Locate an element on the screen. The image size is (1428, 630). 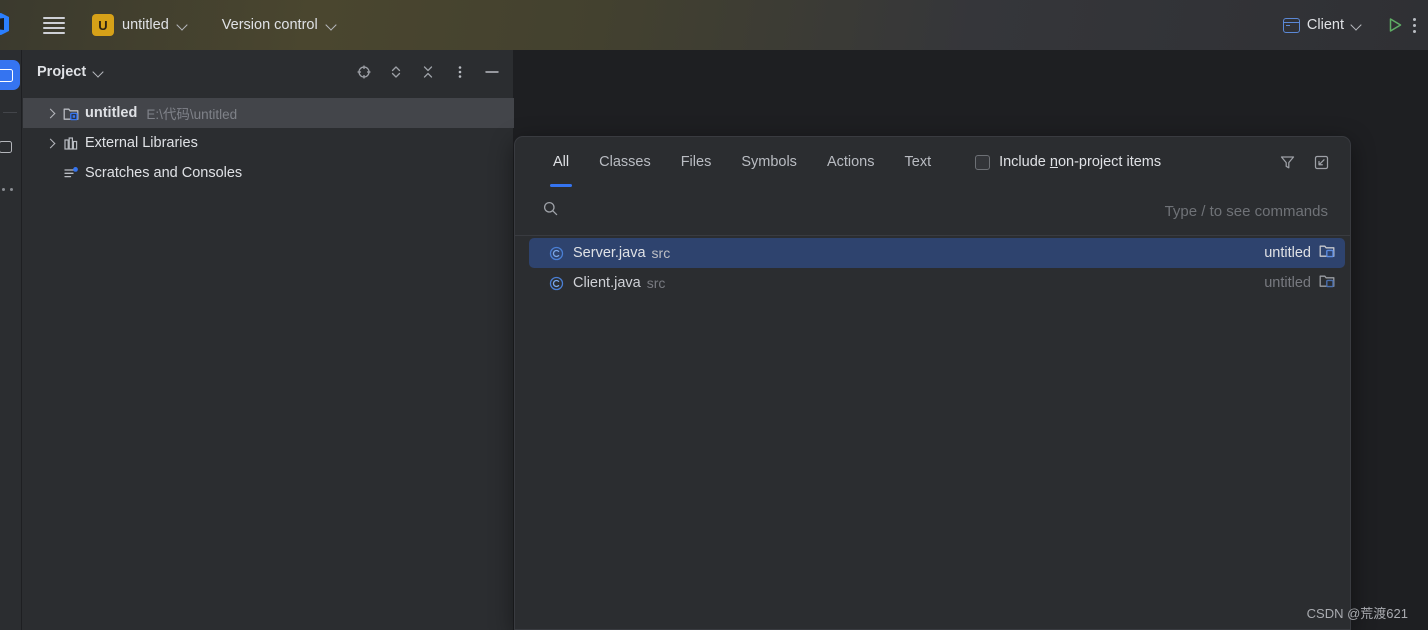
tab-all: All is located at coordinates (561, 162).